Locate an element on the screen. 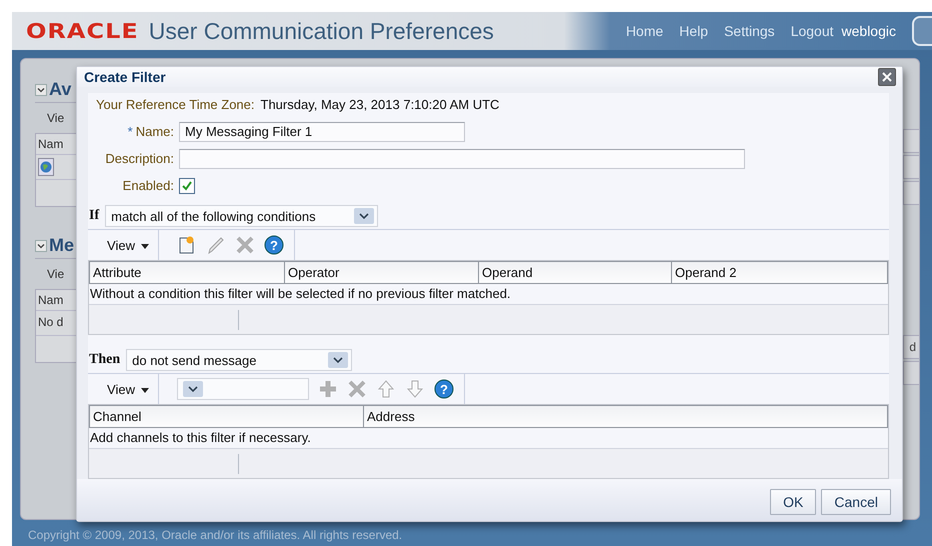 This screenshot has height=546, width=932. globe-icon is located at coordinates (46, 167).